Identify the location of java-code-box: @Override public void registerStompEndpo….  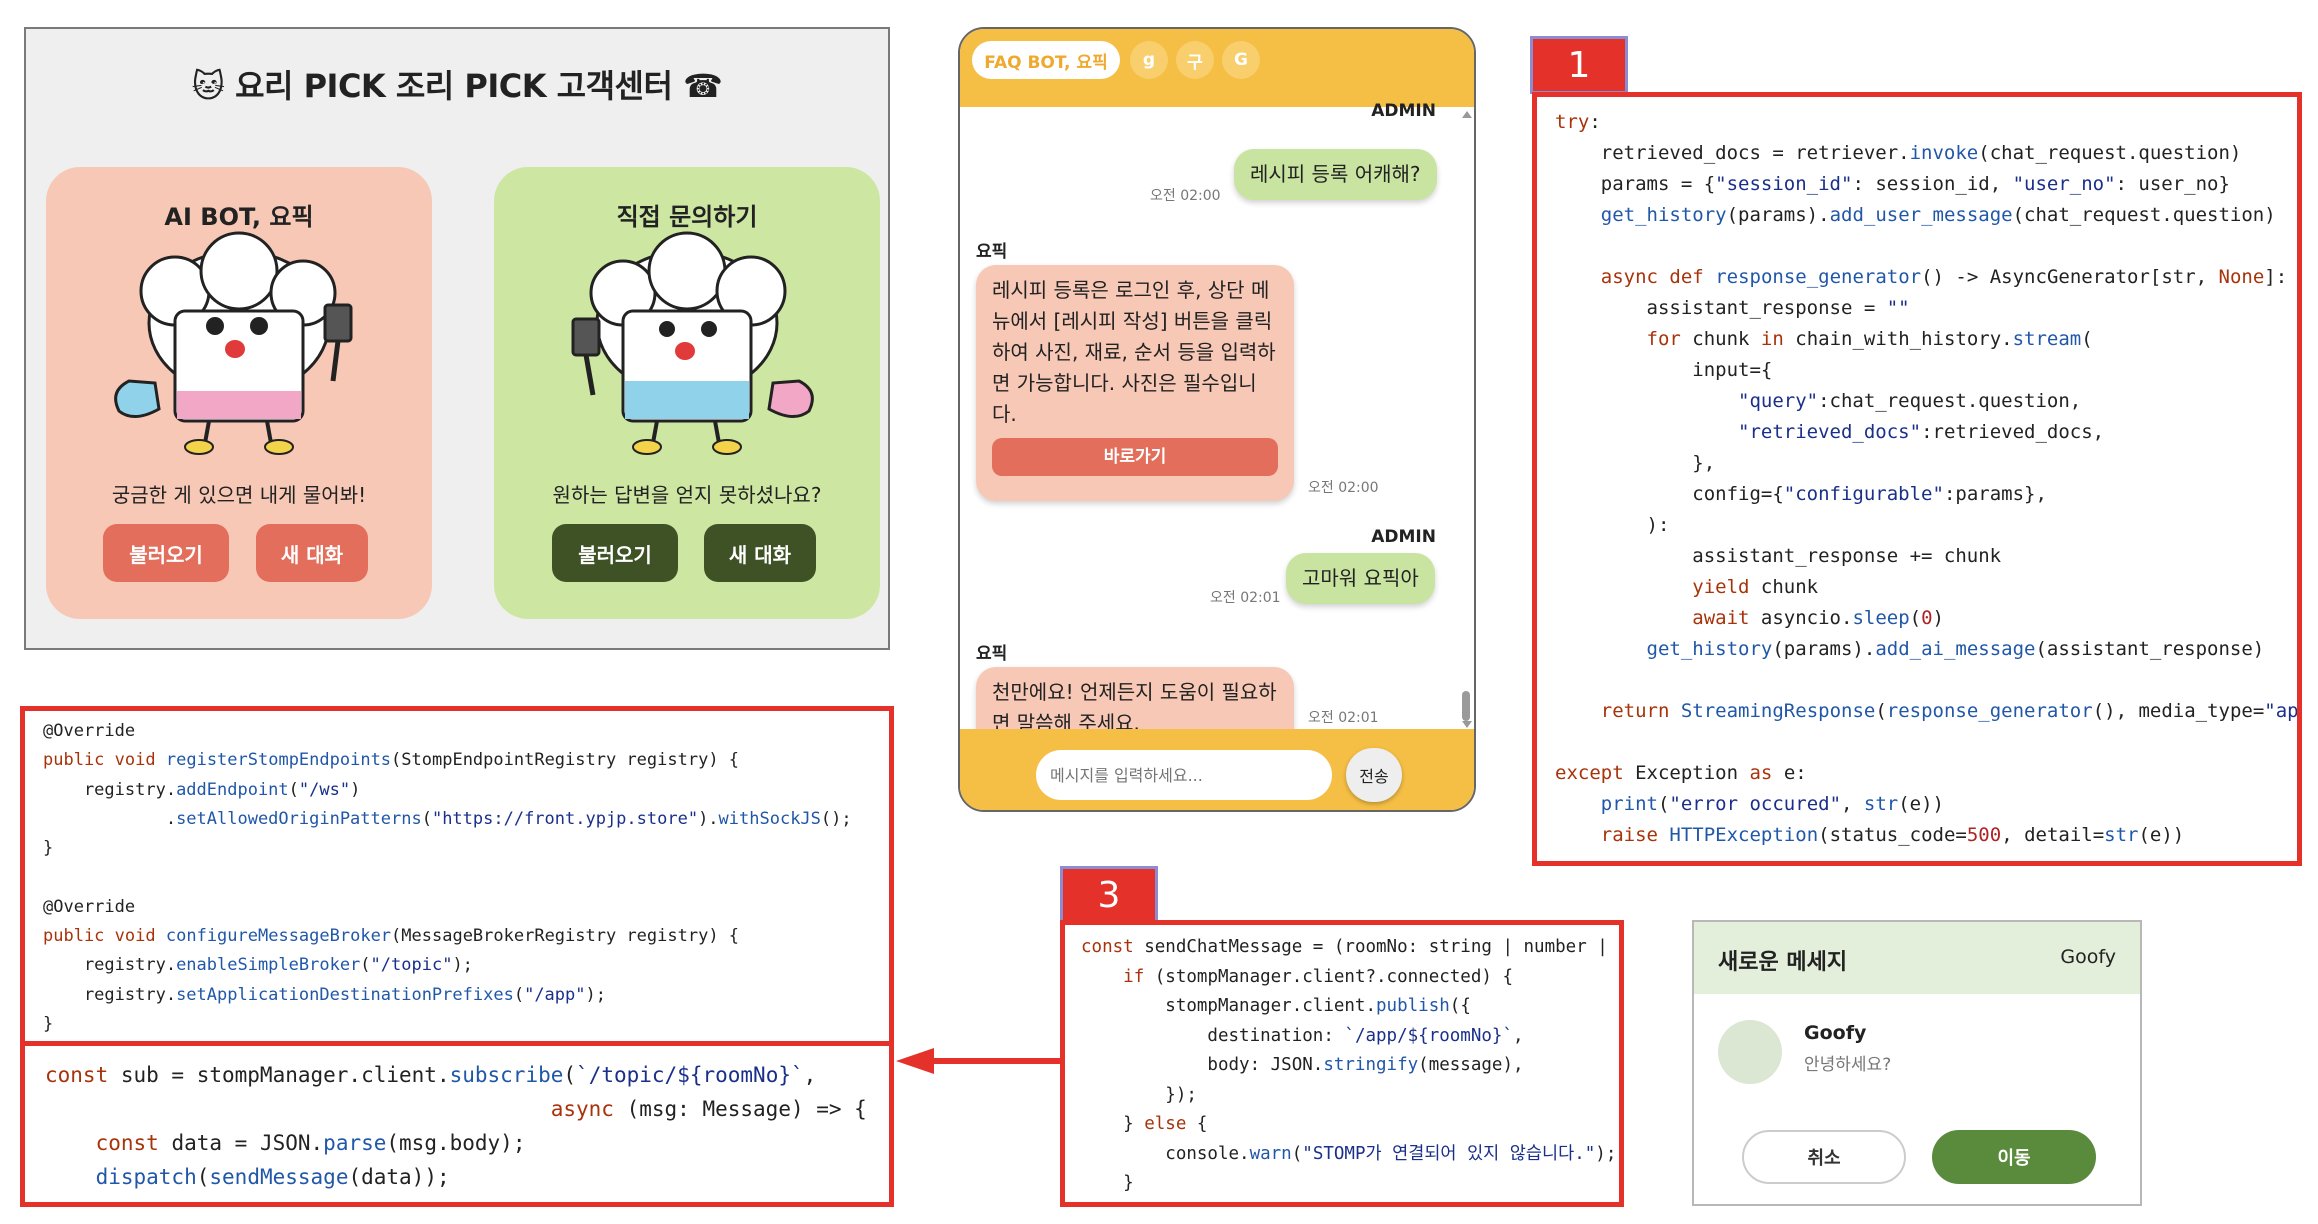
(457, 876).